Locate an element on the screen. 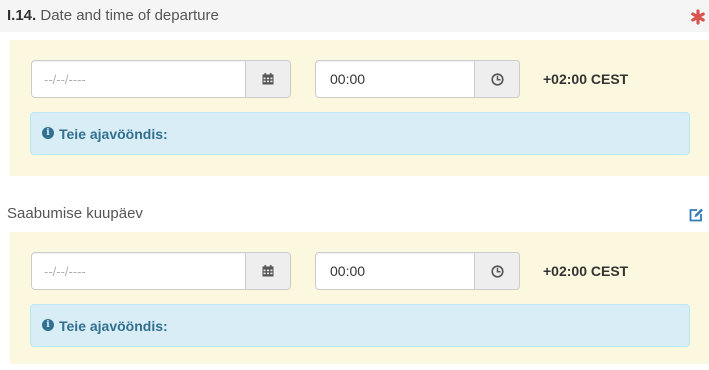  departure-title-text: Date and time of departure is located at coordinates (129, 15).